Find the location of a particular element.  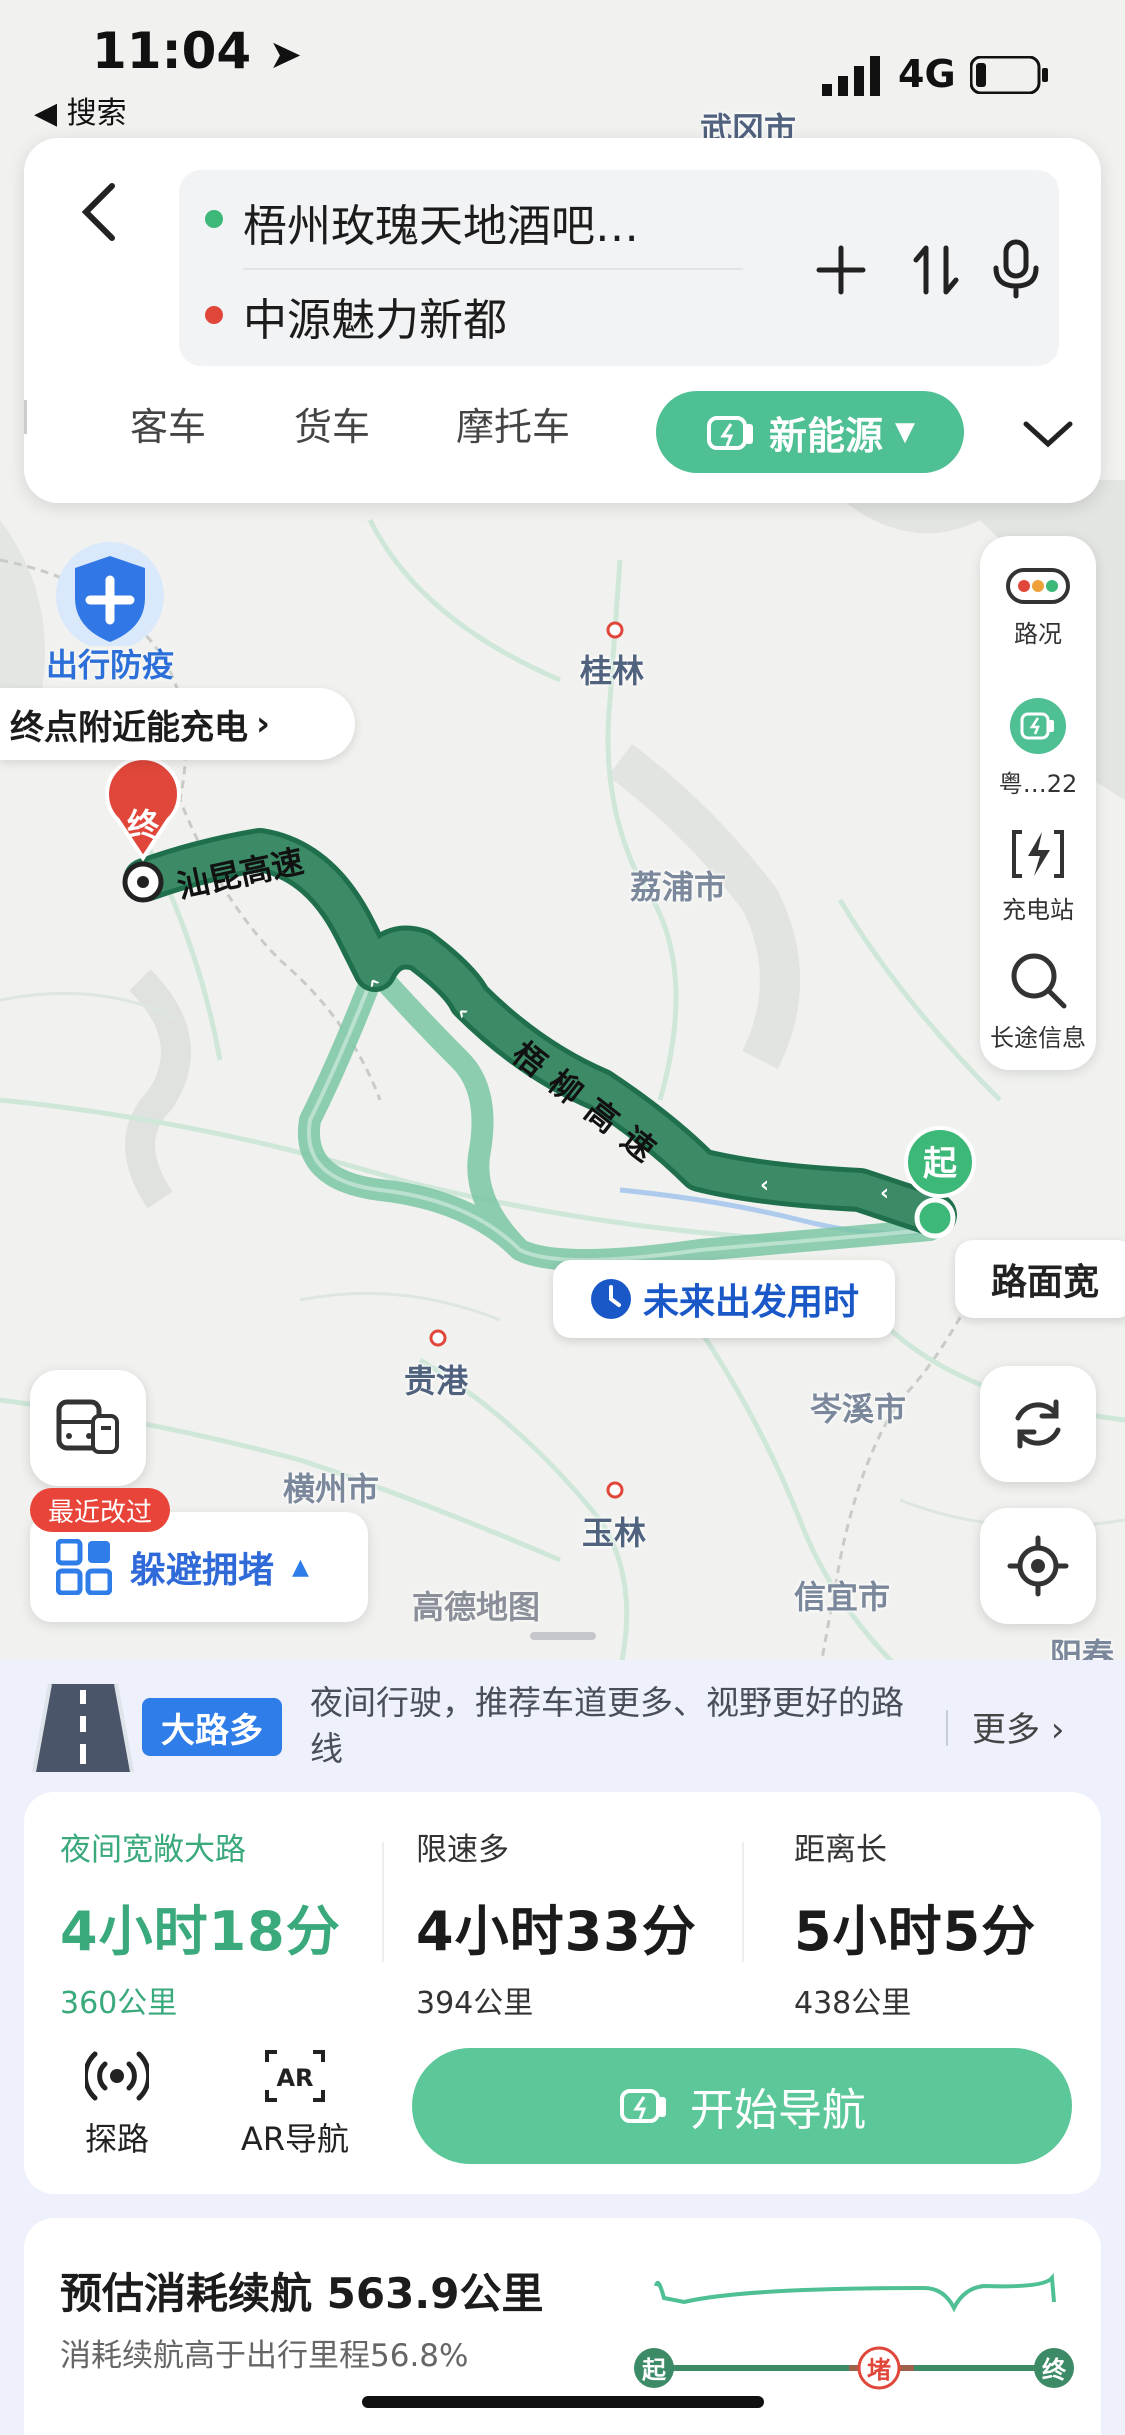

range-start-marker: 起 is located at coordinates (654, 2368).